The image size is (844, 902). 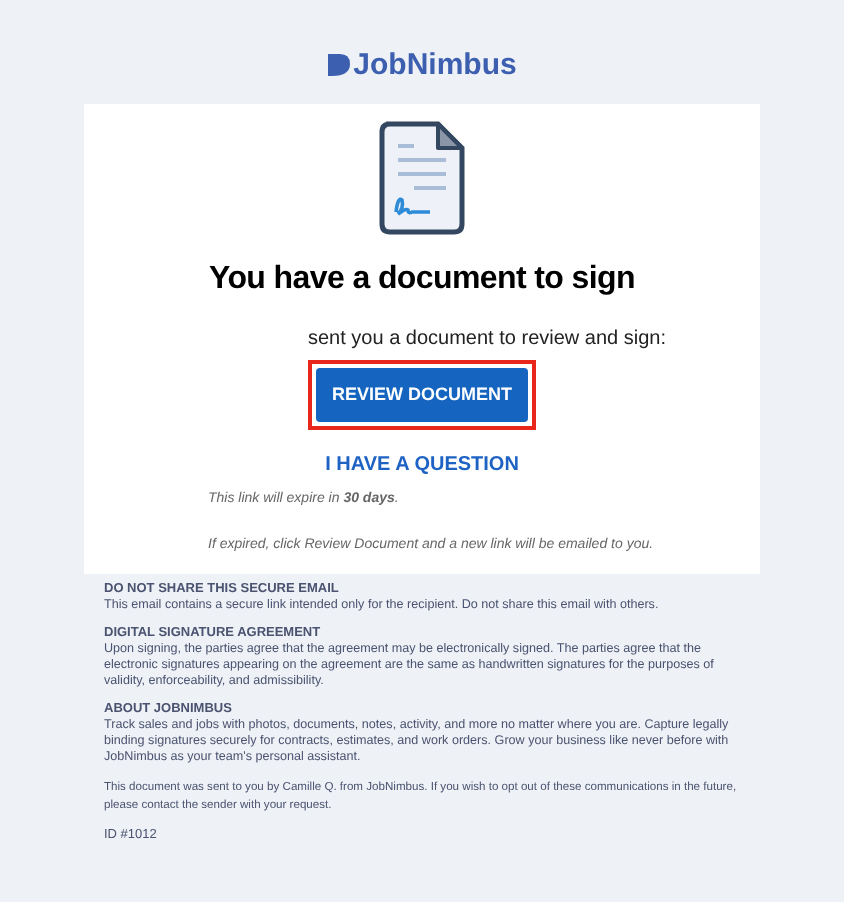 What do you see at coordinates (338, 64) in the screenshot?
I see `logo-icon` at bounding box center [338, 64].